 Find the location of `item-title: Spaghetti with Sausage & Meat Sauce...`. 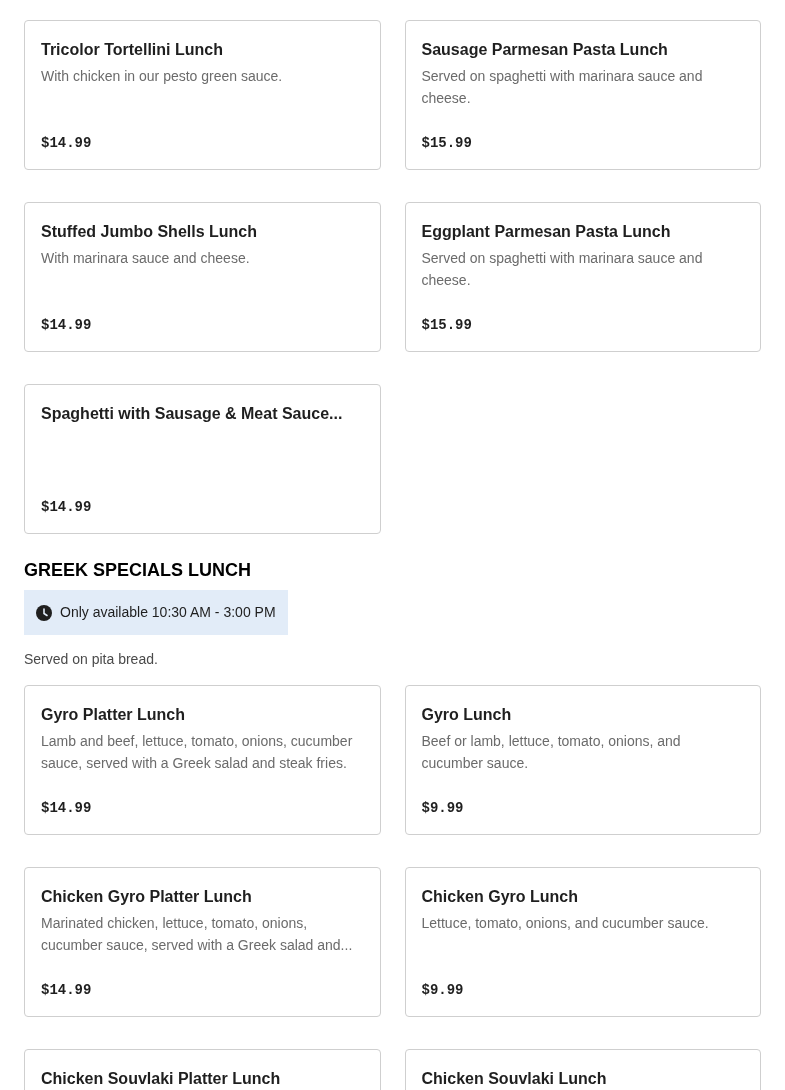

item-title: Spaghetti with Sausage & Meat Sauce... is located at coordinates (192, 414).